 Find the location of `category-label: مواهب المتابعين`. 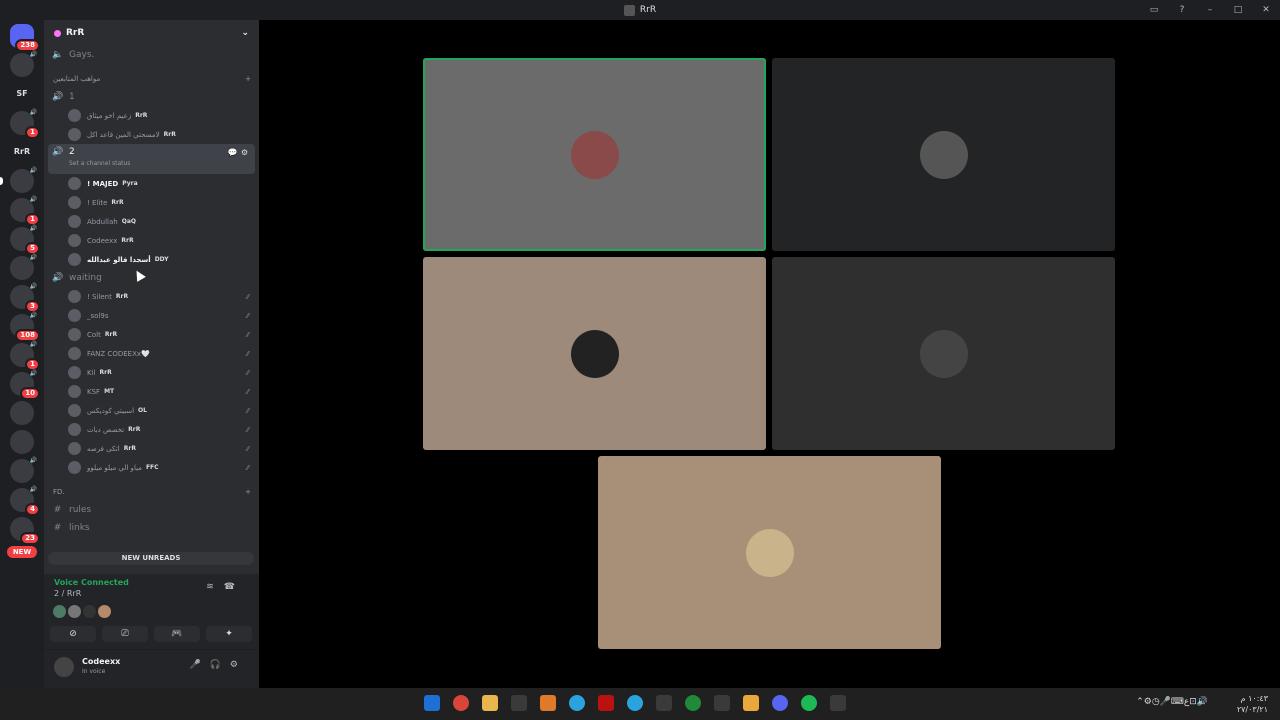

category-label: مواهب المتابعين is located at coordinates (77, 79).